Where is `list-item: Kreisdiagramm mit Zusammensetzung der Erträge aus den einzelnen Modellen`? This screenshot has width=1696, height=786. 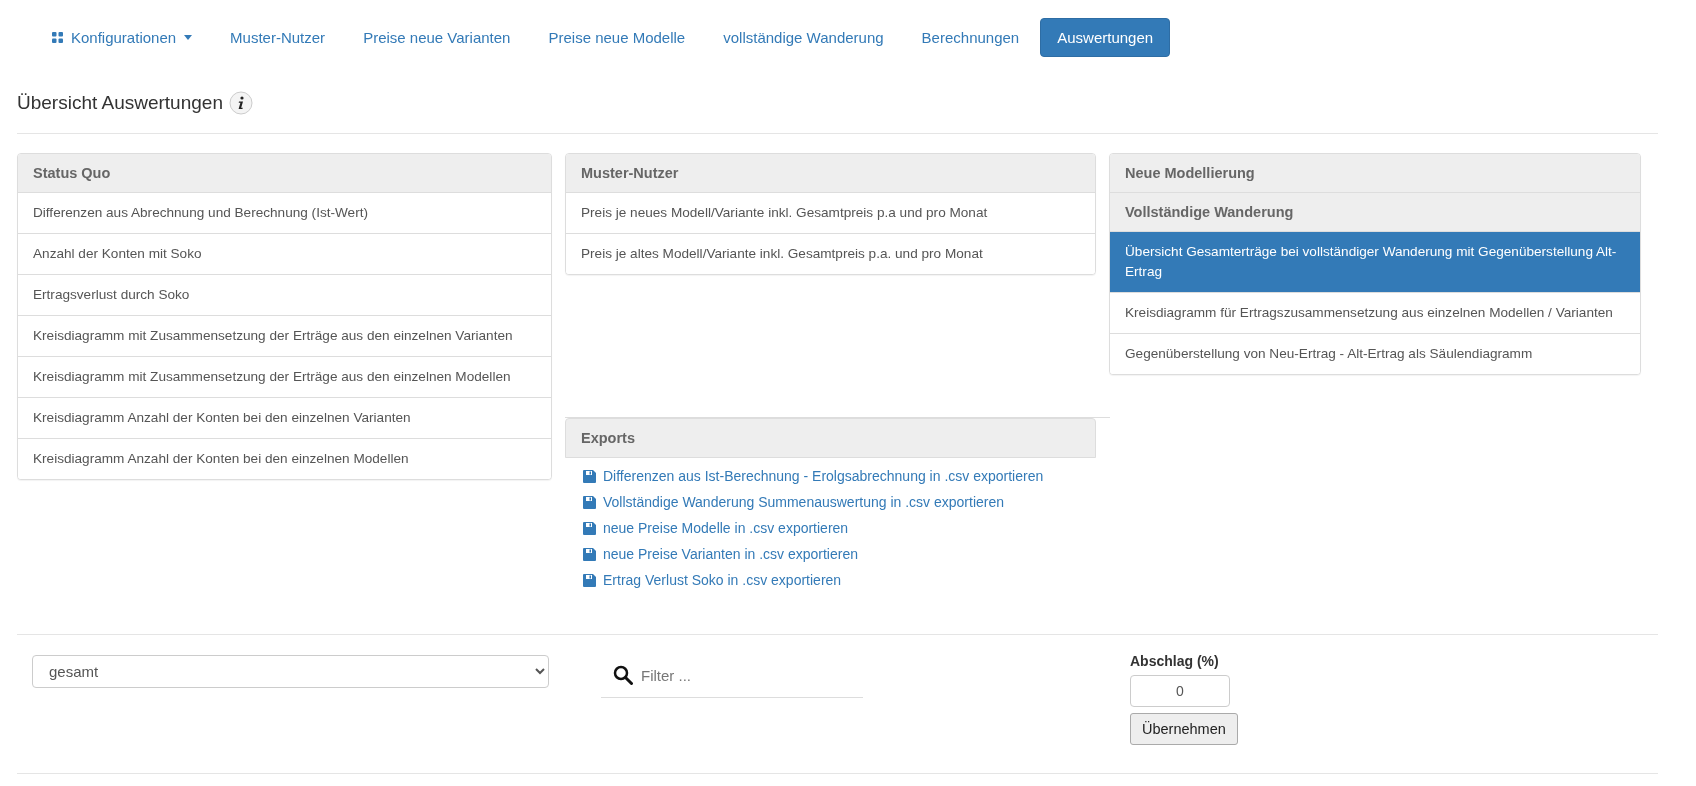
list-item: Kreisdiagramm mit Zusammensetzung der Erträge aus den einzelnen Modellen is located at coordinates (284, 376).